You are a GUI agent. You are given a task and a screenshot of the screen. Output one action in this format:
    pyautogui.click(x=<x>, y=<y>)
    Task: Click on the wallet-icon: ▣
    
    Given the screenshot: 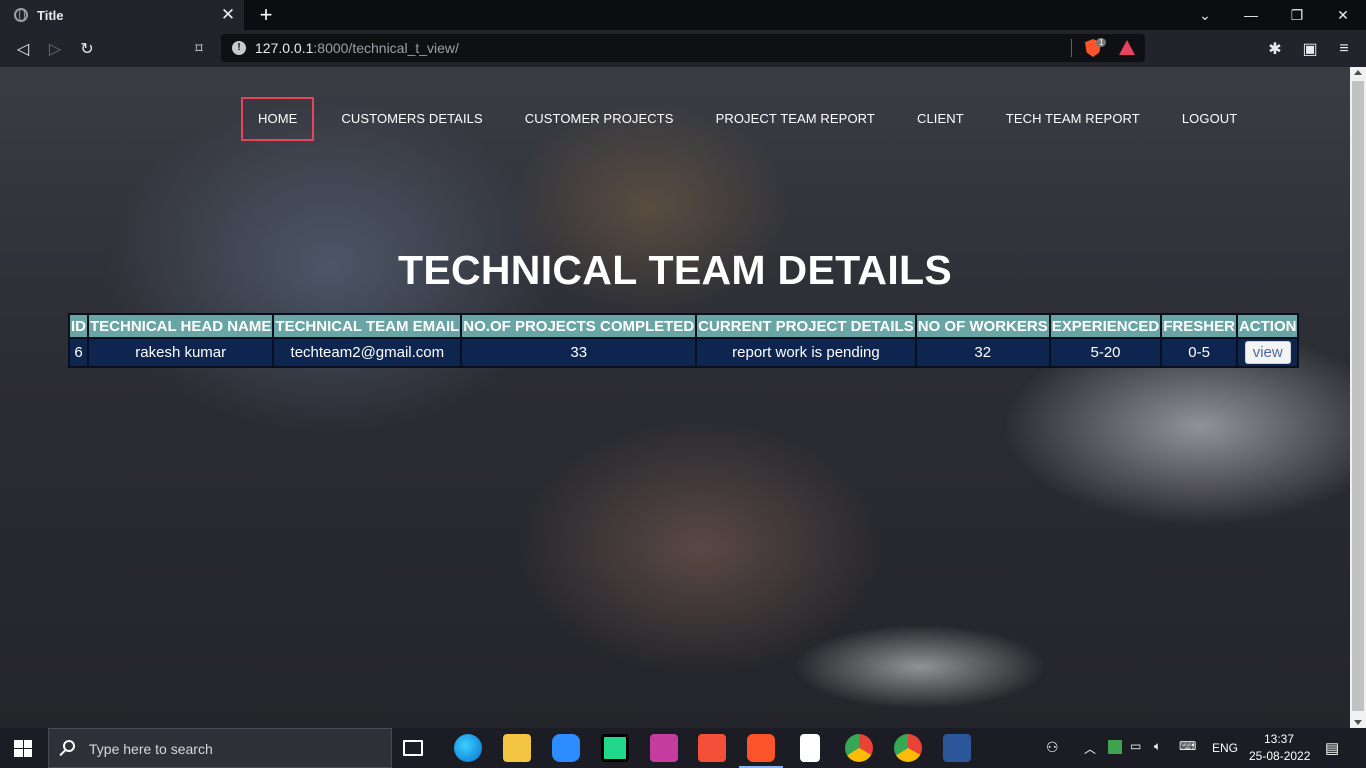 What is the action you would take?
    pyautogui.click(x=1310, y=48)
    